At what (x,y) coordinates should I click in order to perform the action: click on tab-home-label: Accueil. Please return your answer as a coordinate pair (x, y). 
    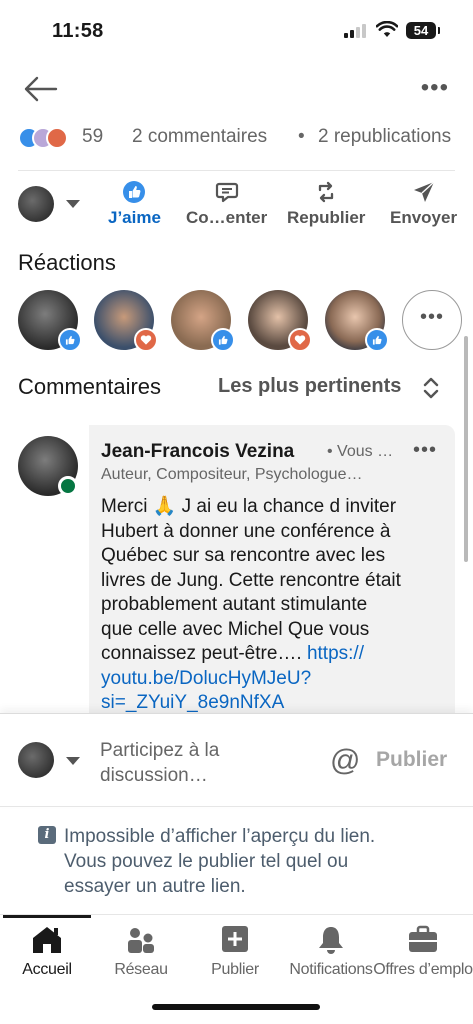
    Looking at the image, I should click on (47, 969).